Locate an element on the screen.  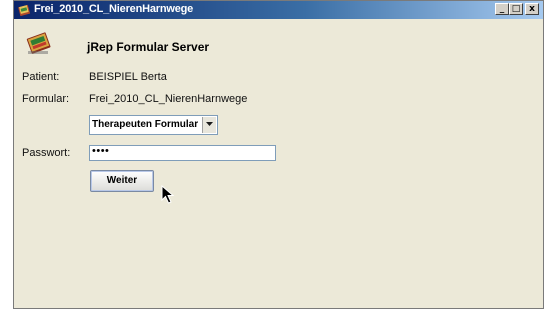
formular-value: Frei_2010_CL_NierenHarnwege is located at coordinates (168, 99).